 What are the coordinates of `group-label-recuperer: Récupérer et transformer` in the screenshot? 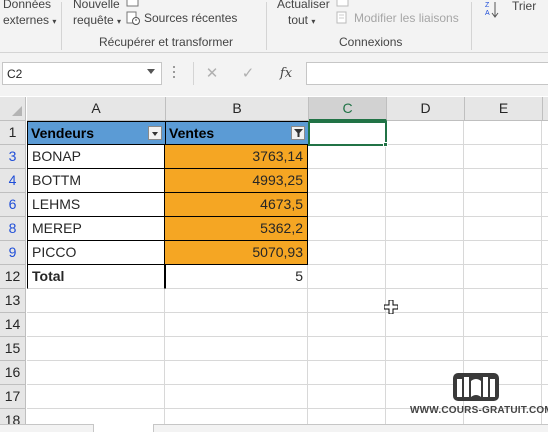 It's located at (166, 42).